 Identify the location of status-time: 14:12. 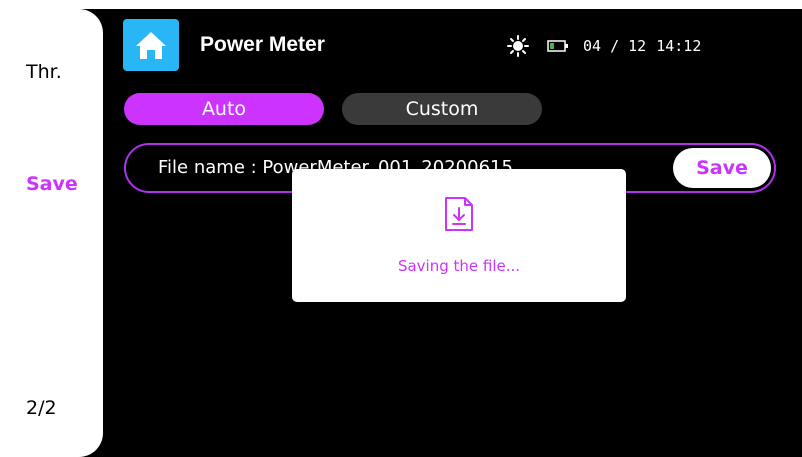
(679, 46).